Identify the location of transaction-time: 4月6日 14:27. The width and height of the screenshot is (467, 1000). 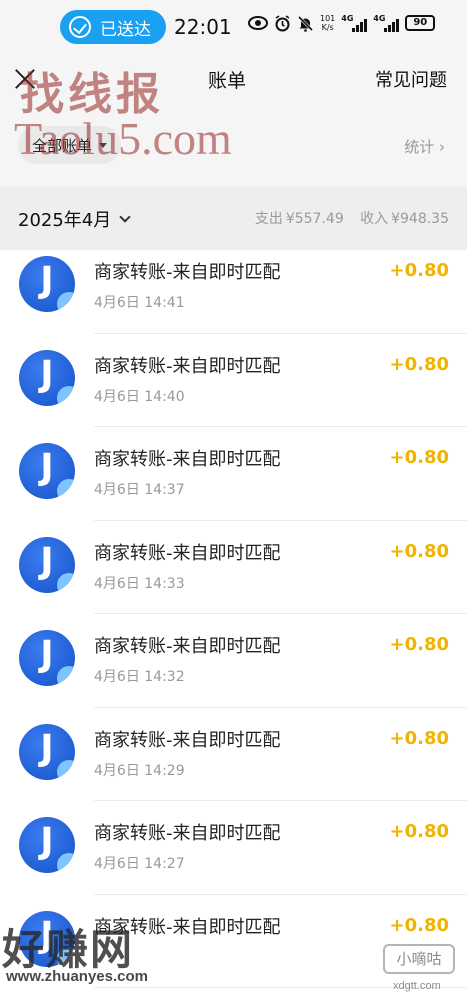
(139, 864).